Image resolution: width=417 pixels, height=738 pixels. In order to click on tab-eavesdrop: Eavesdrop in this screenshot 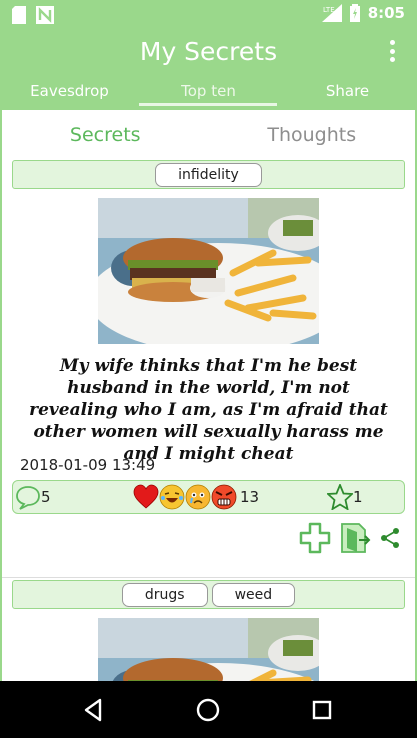, I will do `click(69, 95)`.